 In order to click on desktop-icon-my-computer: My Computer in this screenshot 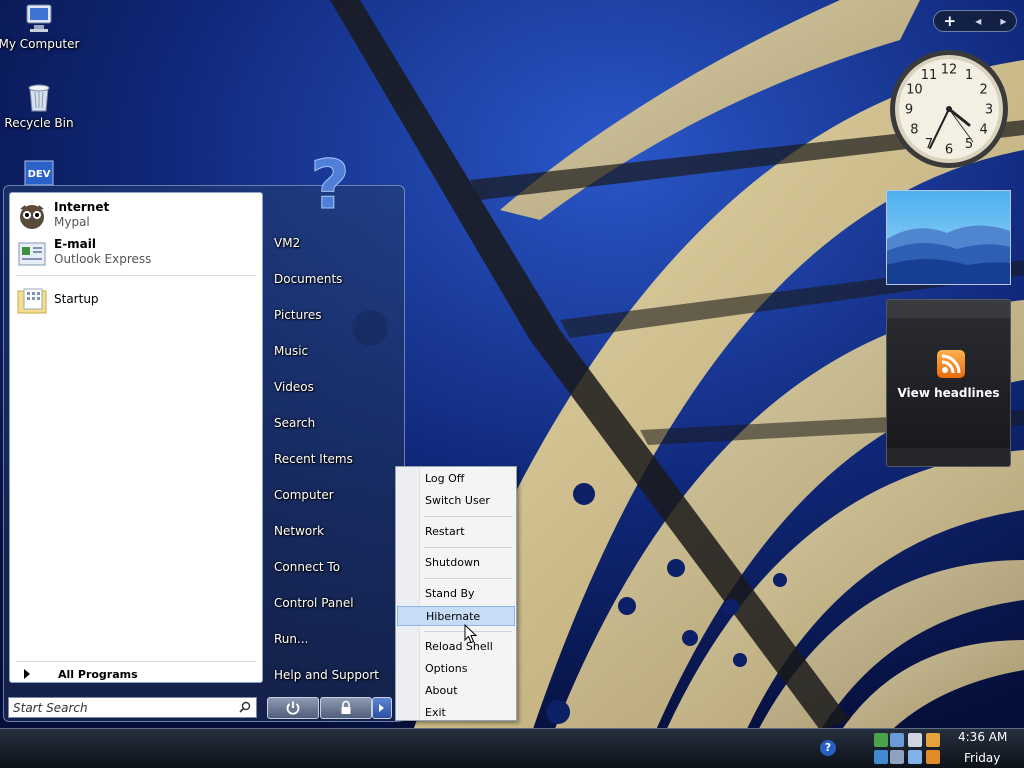, I will do `click(40, 27)`.